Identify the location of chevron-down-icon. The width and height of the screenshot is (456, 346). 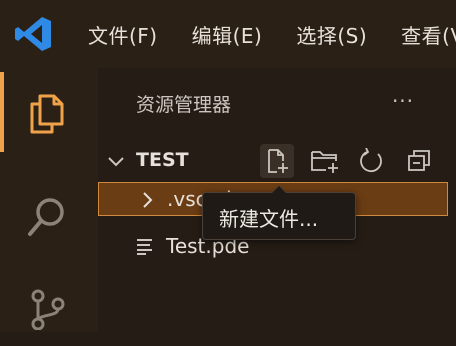
(116, 162).